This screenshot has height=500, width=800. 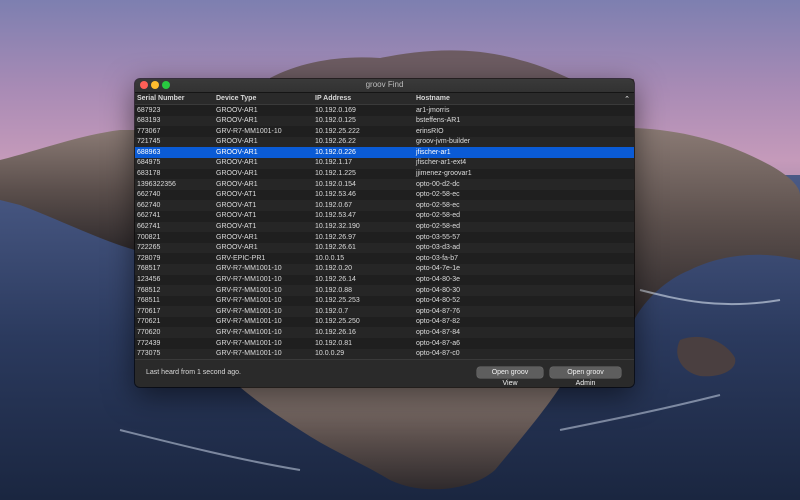 What do you see at coordinates (236, 98) in the screenshot?
I see `column-header-device-type: Device Type` at bounding box center [236, 98].